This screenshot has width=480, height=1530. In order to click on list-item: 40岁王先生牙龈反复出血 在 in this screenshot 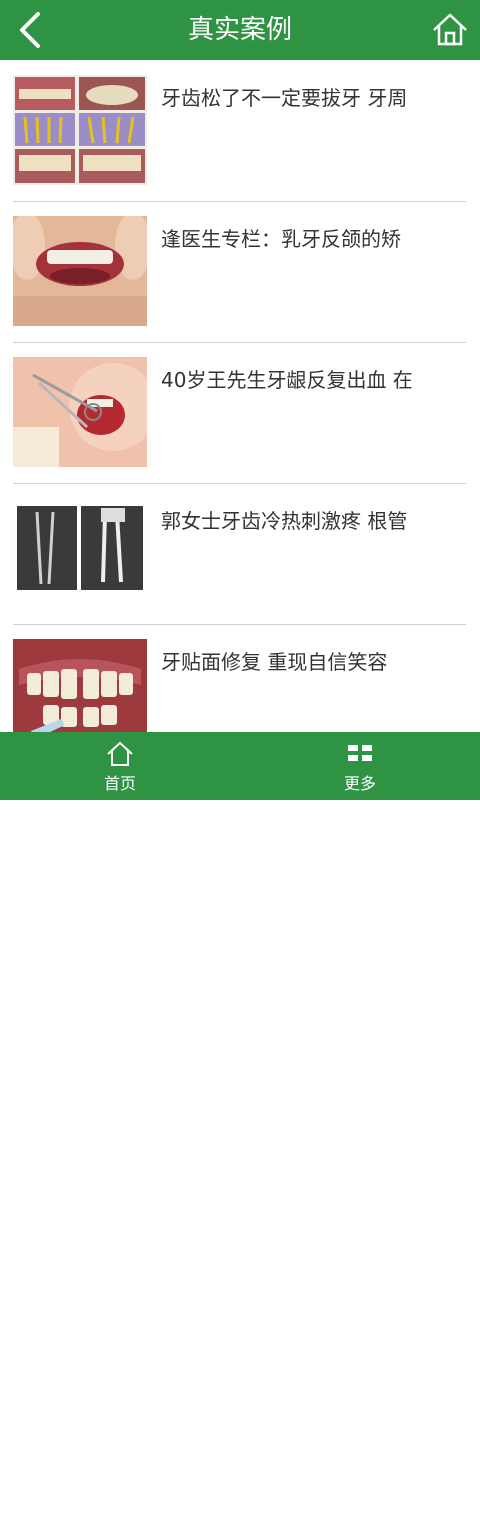, I will do `click(239, 413)`.